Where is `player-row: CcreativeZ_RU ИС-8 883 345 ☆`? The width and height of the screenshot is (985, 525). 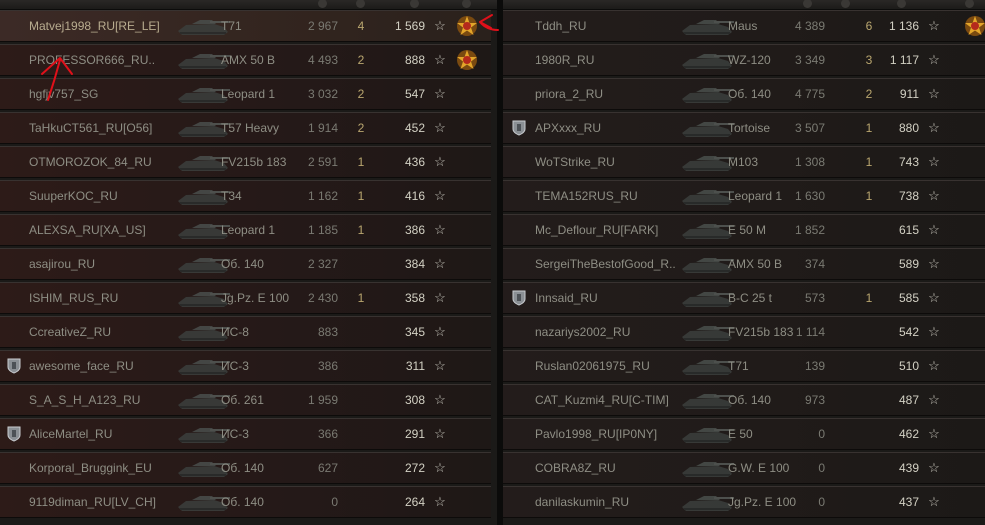 player-row: CcreativeZ_RU ИС-8 883 345 ☆ is located at coordinates (245, 332).